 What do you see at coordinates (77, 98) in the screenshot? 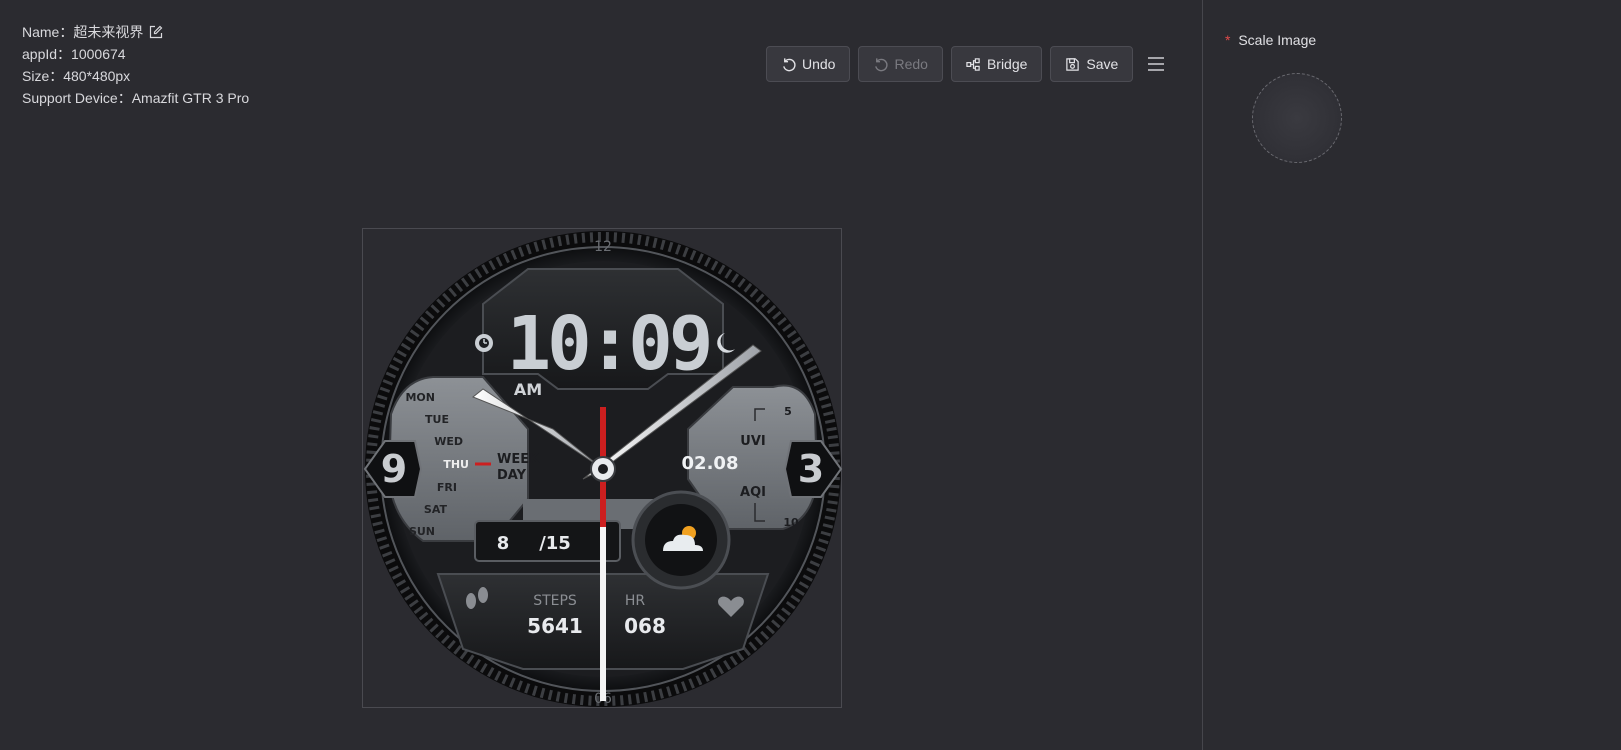
I see `device-label: Support Device：` at bounding box center [77, 98].